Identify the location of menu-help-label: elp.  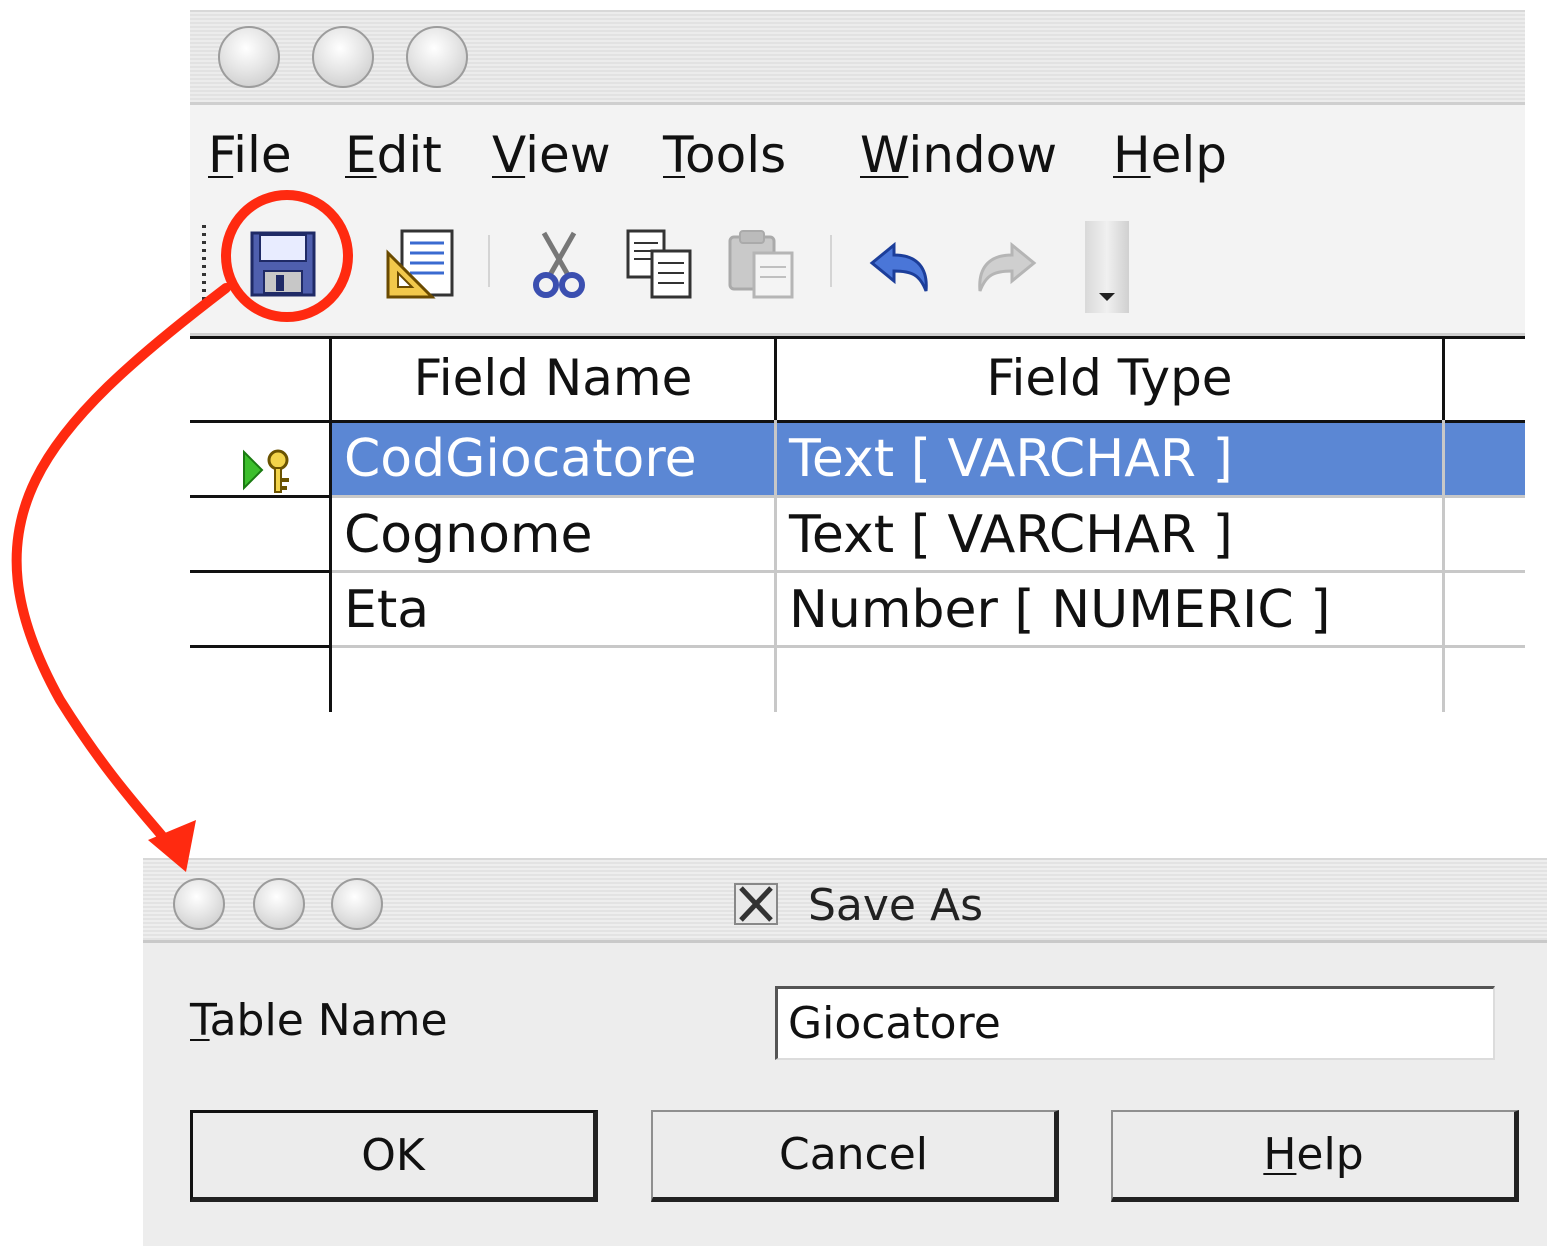
(1189, 155).